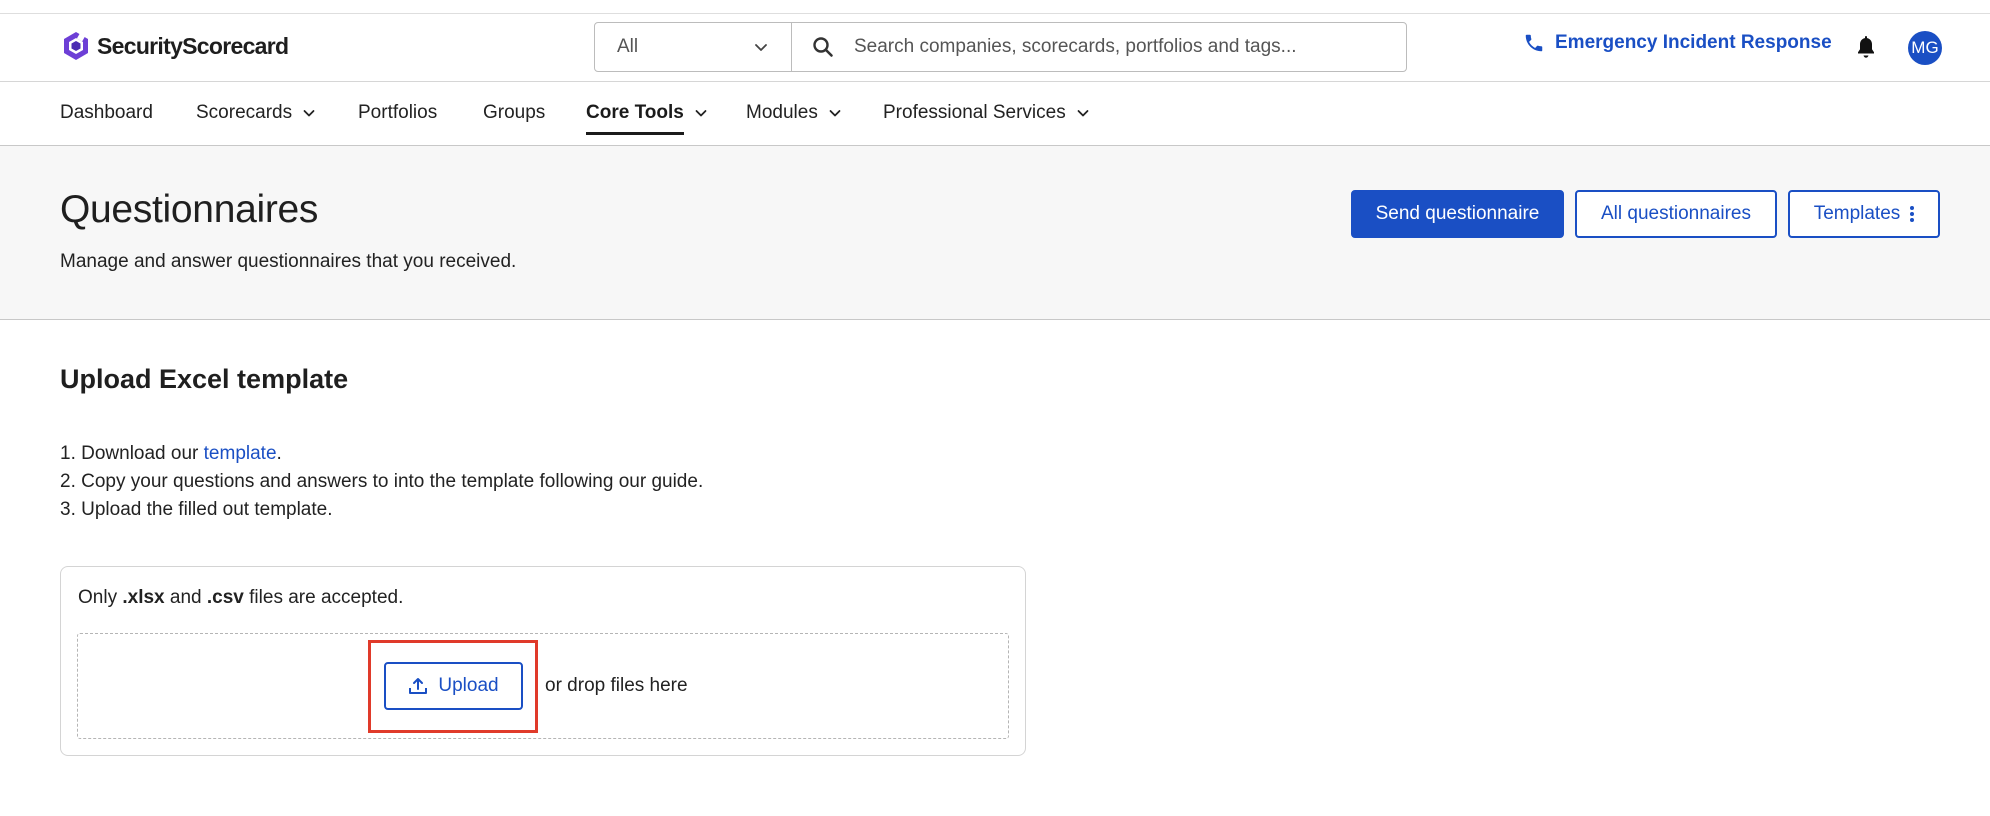 The height and width of the screenshot is (816, 1990). I want to click on search-field, so click(1099, 47).